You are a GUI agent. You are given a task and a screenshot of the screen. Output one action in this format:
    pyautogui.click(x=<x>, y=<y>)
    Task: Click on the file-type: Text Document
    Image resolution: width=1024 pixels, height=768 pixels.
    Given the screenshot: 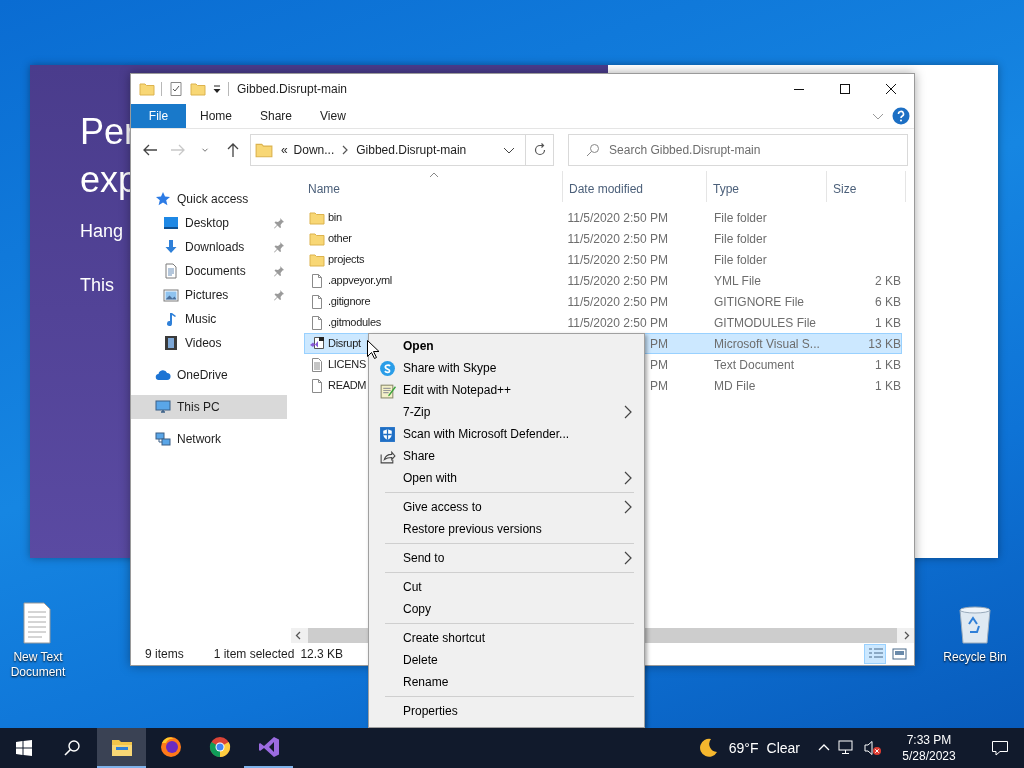 What is the action you would take?
    pyautogui.click(x=754, y=364)
    